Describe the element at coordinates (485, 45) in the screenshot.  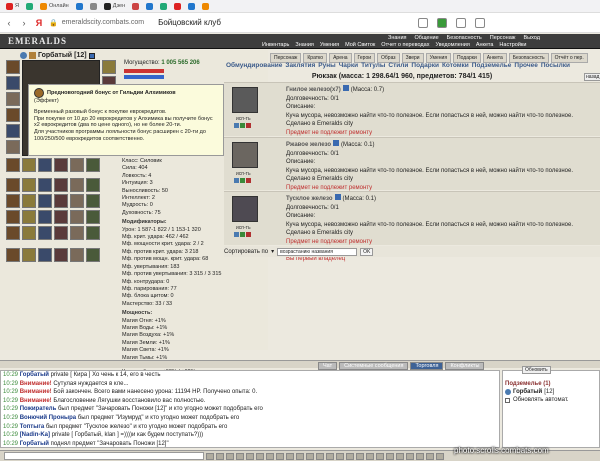
I see `sub-nav-link: Анкета` at that location.